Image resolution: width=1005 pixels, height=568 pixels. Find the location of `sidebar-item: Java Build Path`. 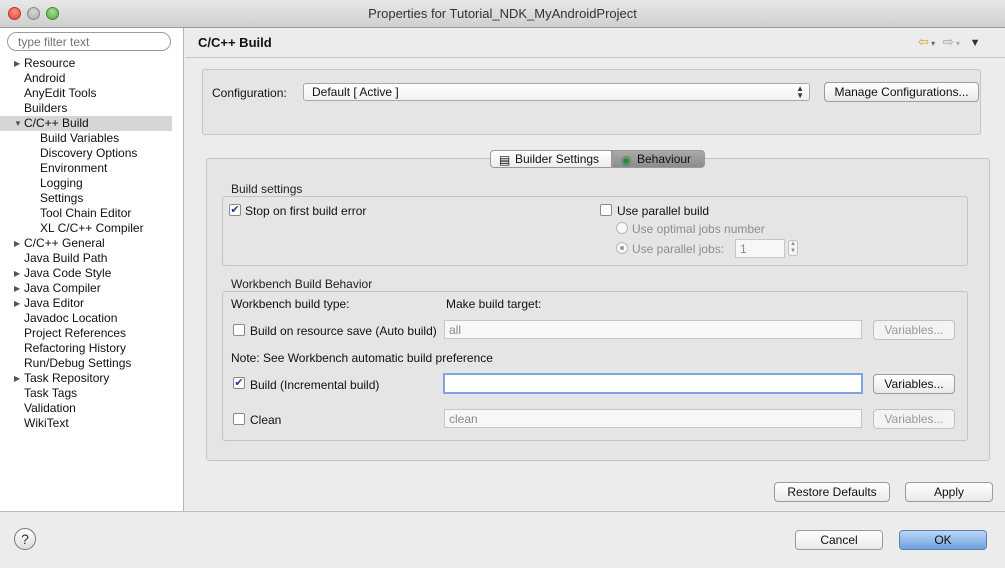

sidebar-item: Java Build Path is located at coordinates (86, 258).